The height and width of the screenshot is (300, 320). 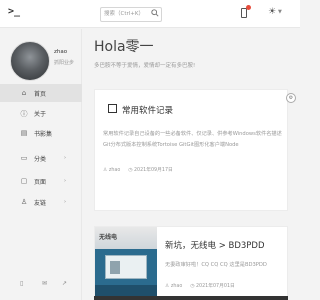 What do you see at coordinates (24, 133) in the screenshot?
I see `book-icon: ▤` at bounding box center [24, 133].